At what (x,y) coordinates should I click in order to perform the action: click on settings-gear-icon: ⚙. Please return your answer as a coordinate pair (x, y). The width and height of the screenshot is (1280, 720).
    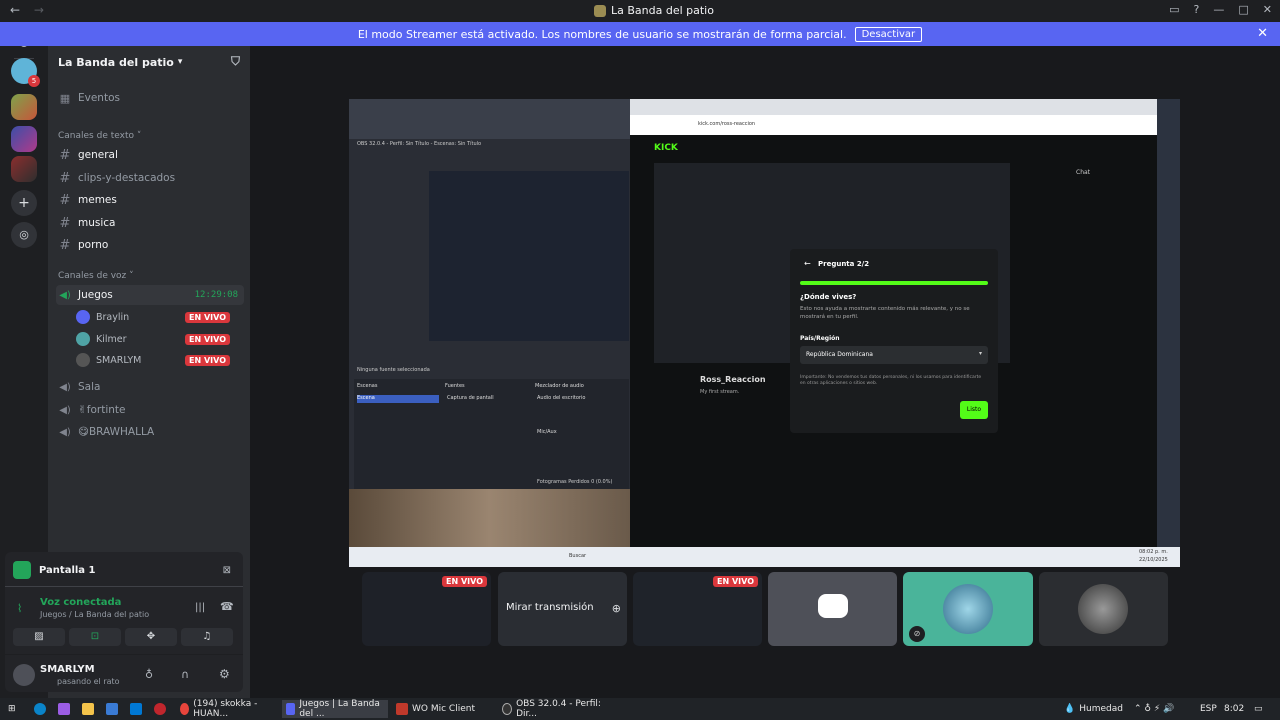
    Looking at the image, I should click on (224, 674).